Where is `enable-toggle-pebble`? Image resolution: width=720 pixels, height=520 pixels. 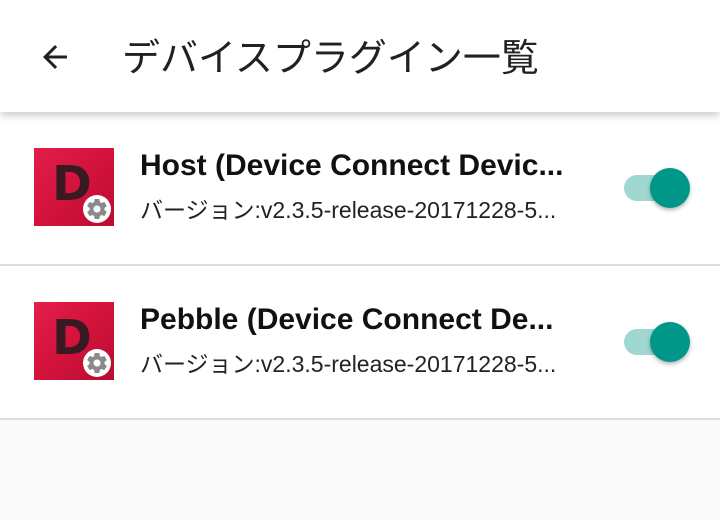
enable-toggle-pebble is located at coordinates (657, 342).